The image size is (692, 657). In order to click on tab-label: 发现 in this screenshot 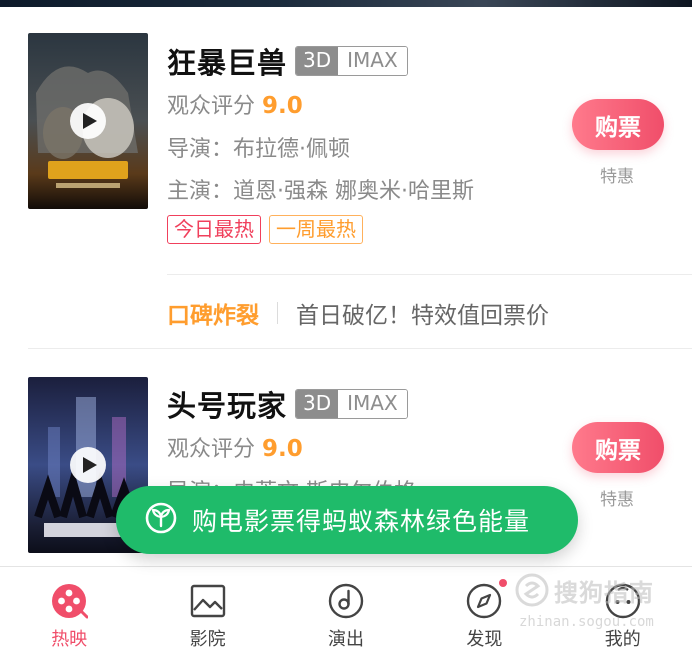, I will do `click(484, 639)`.